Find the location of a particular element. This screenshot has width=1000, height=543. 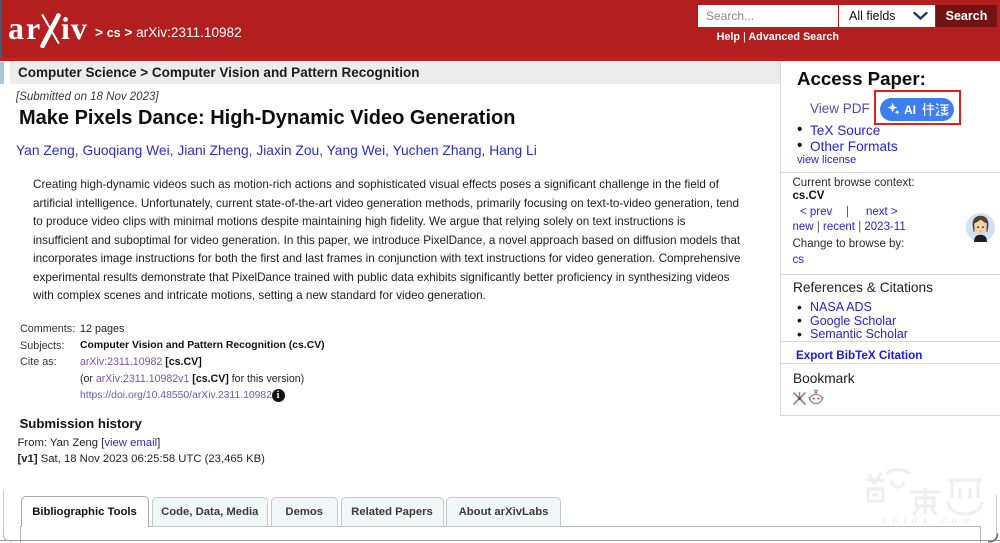

svg-text: zhidx.com is located at coordinates (929, 521).